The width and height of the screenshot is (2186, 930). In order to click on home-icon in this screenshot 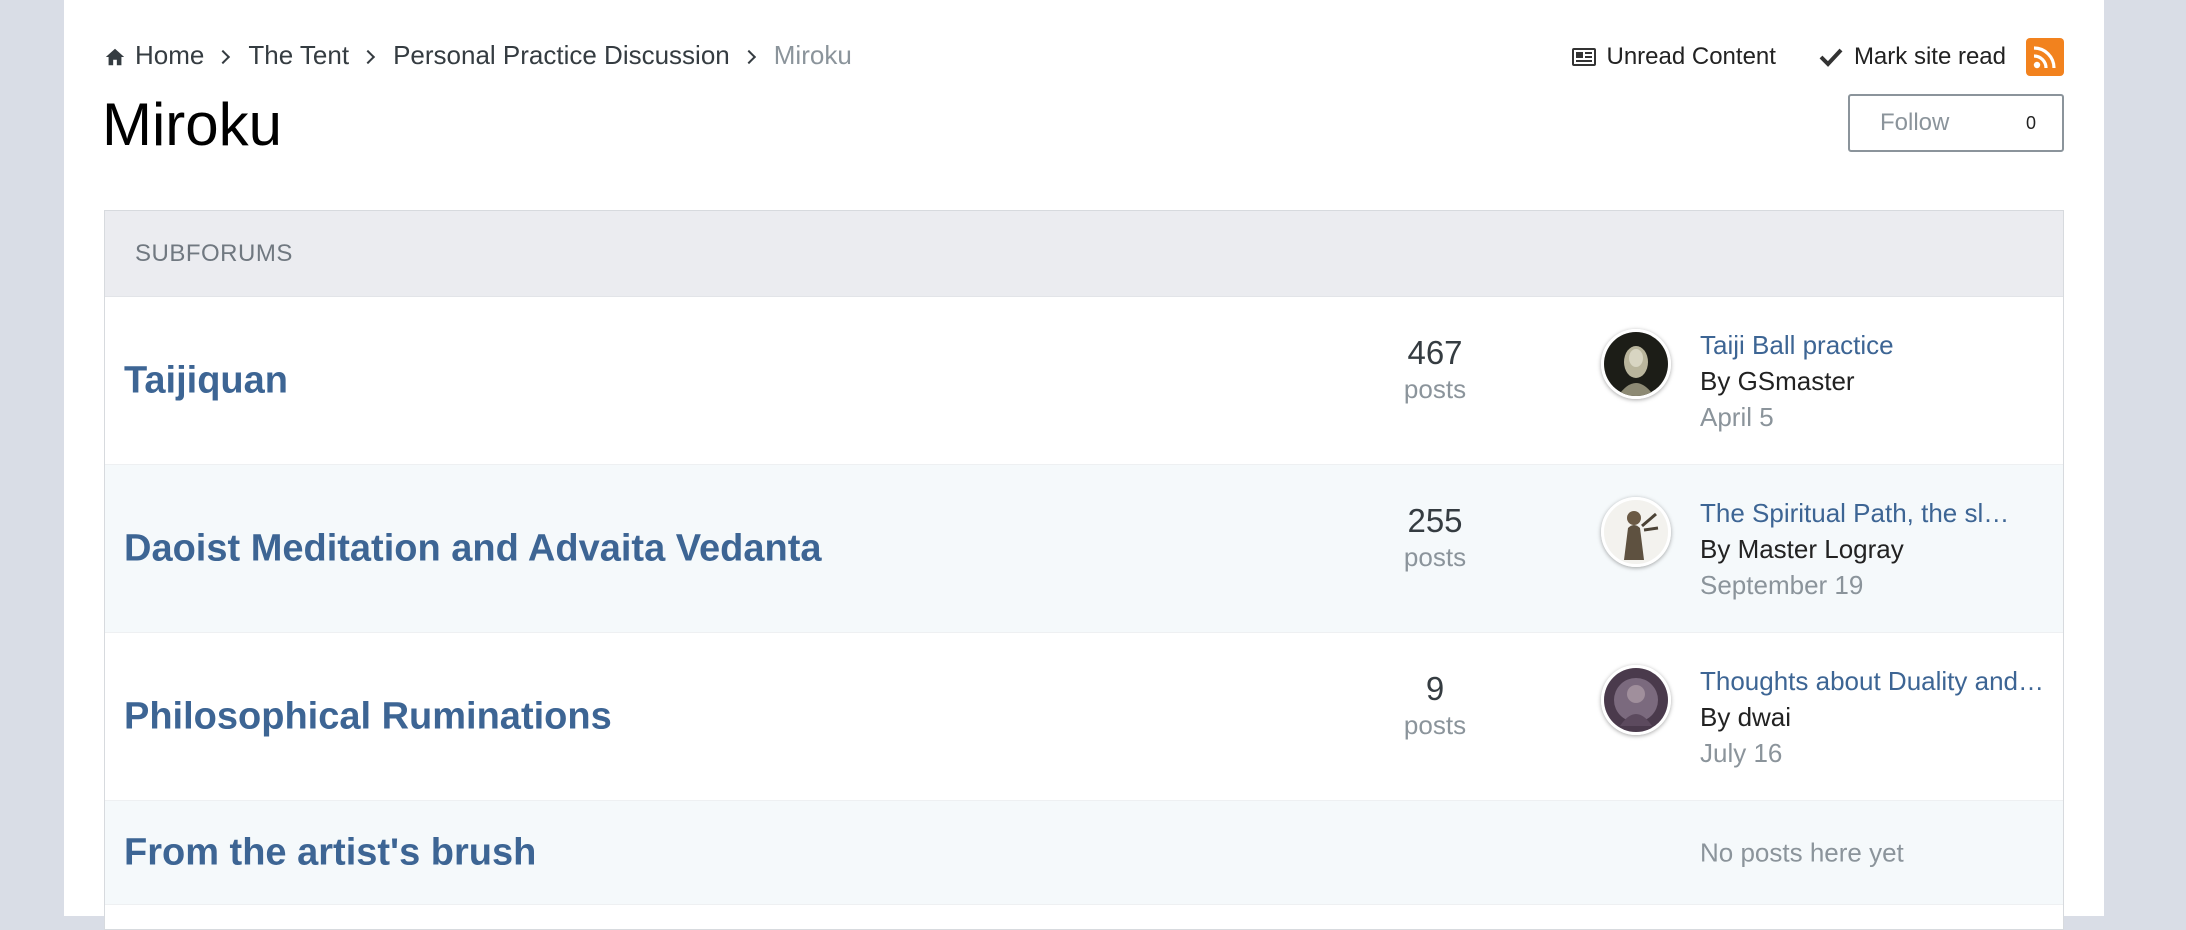, I will do `click(115, 57)`.